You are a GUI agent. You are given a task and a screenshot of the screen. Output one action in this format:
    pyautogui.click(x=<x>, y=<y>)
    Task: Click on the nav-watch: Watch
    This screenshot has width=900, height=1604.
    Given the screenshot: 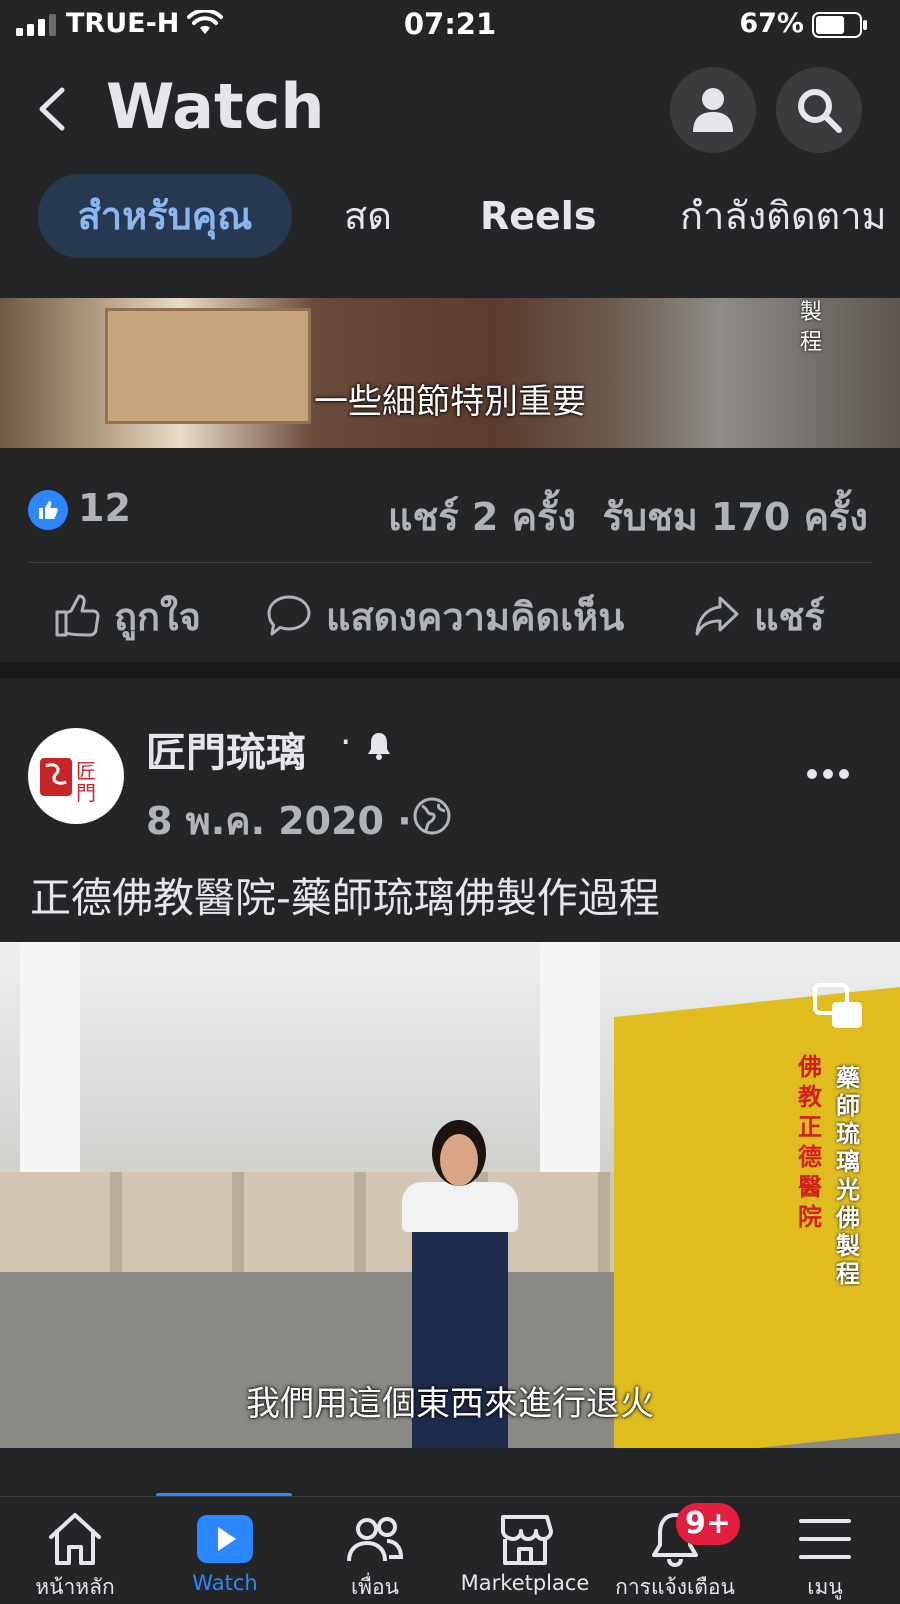 What is the action you would take?
    pyautogui.click(x=225, y=1549)
    